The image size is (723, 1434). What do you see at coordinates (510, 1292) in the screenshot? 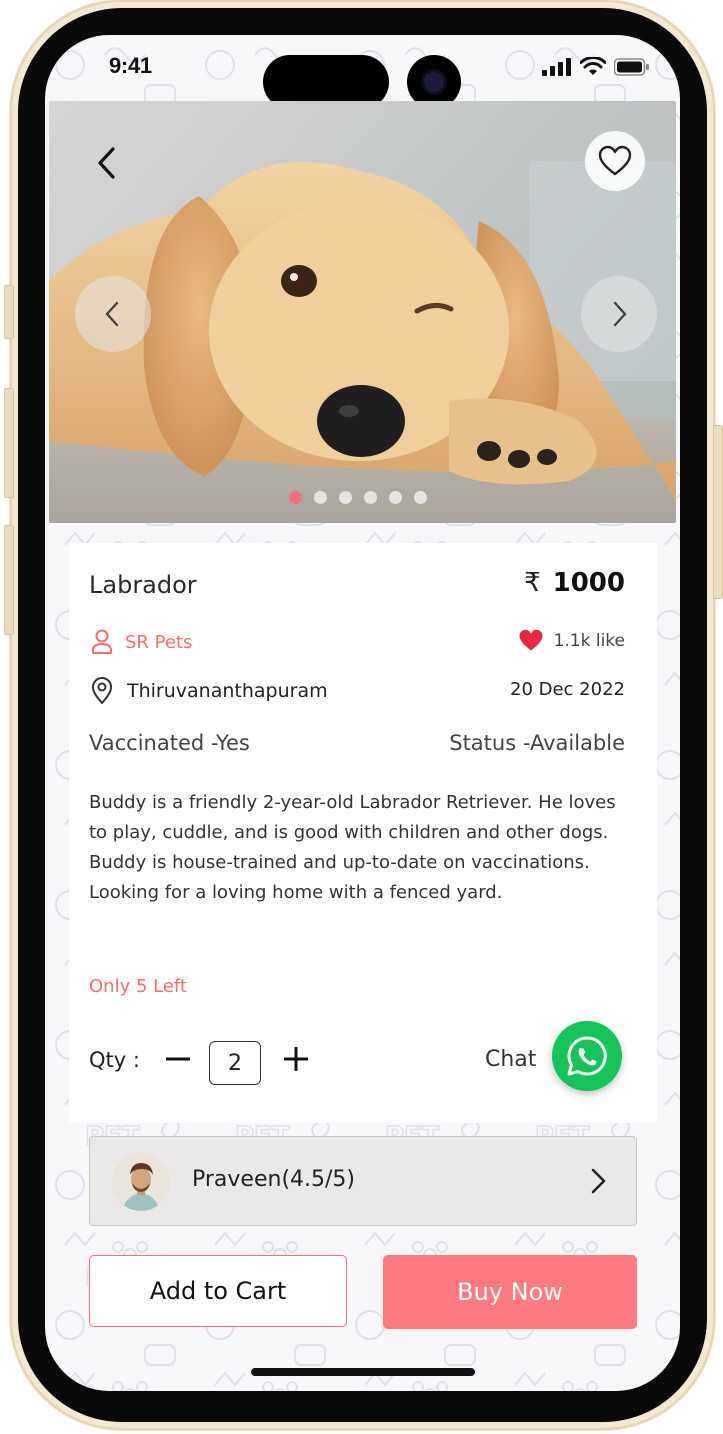
I see `buy-now-button: Buy Now` at bounding box center [510, 1292].